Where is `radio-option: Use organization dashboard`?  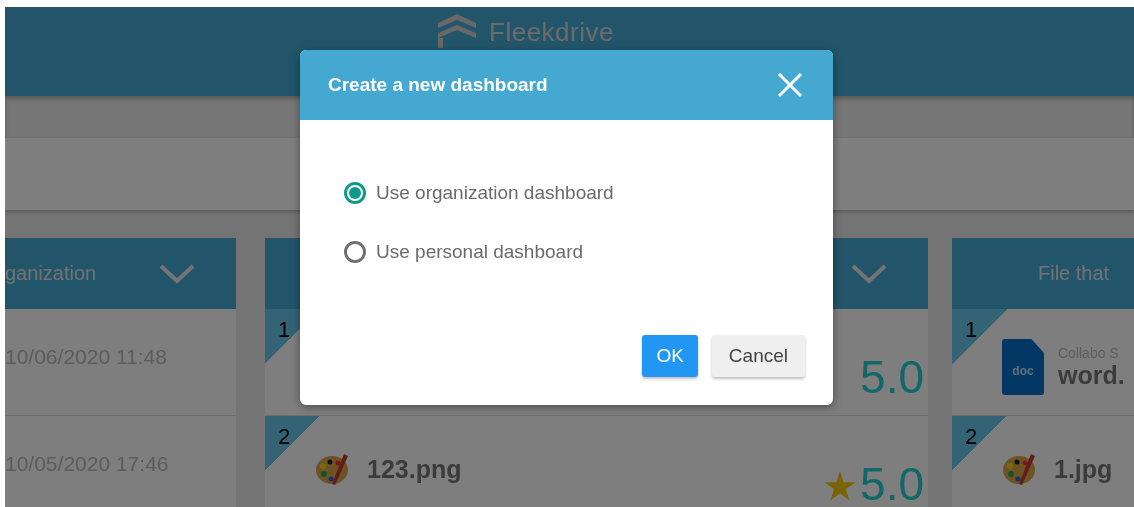 radio-option: Use organization dashboard is located at coordinates (588, 193).